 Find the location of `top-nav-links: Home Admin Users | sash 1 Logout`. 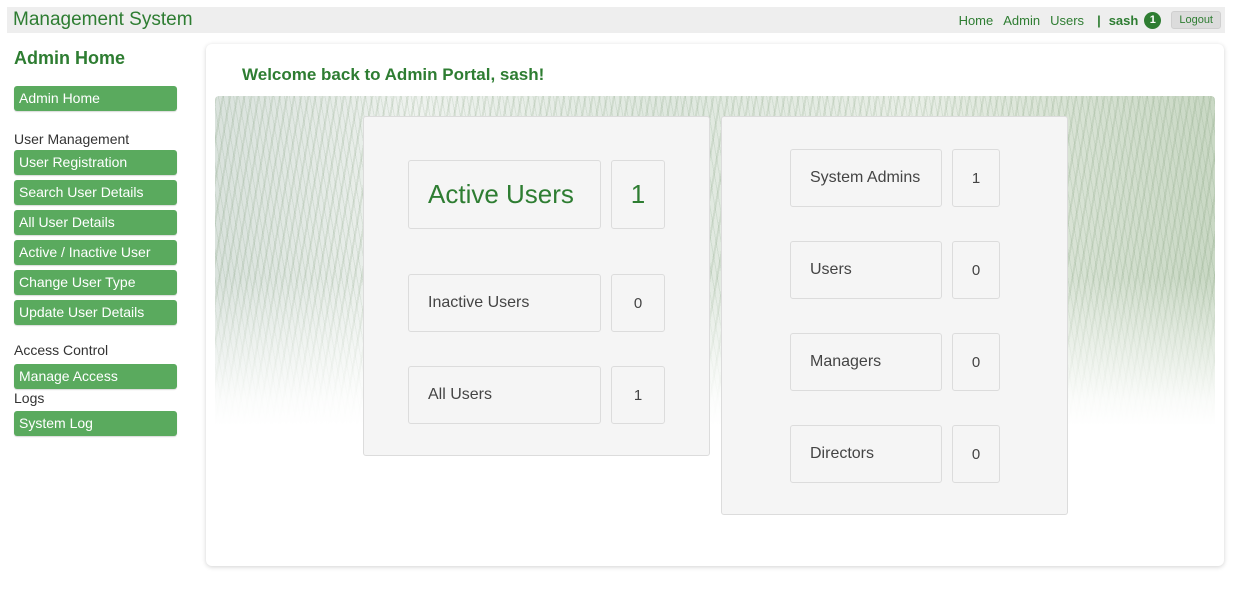

top-nav-links: Home Admin Users | sash 1 Logout is located at coordinates (1087, 20).